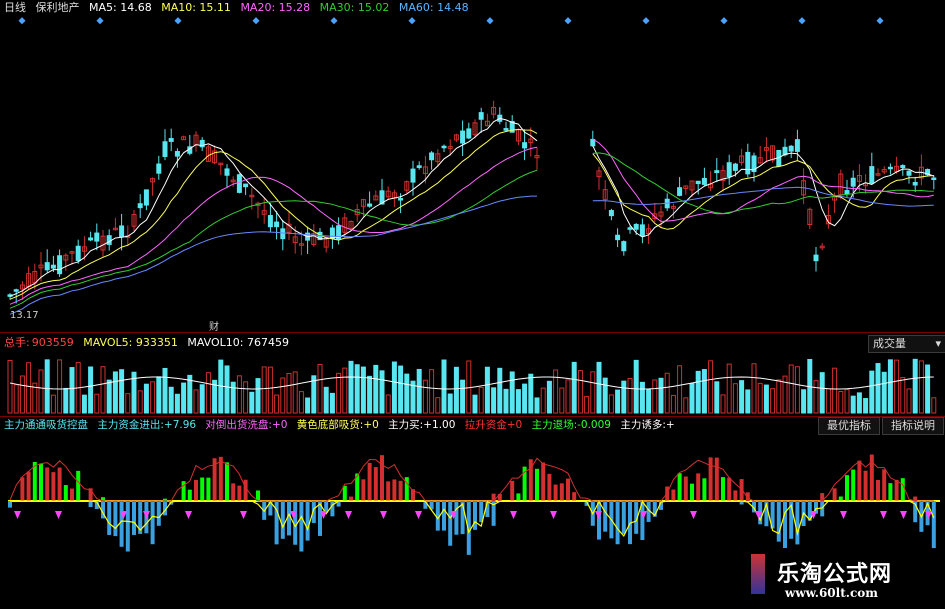  Describe the element at coordinates (670, 425) in the screenshot. I see `lure-value: +` at that location.